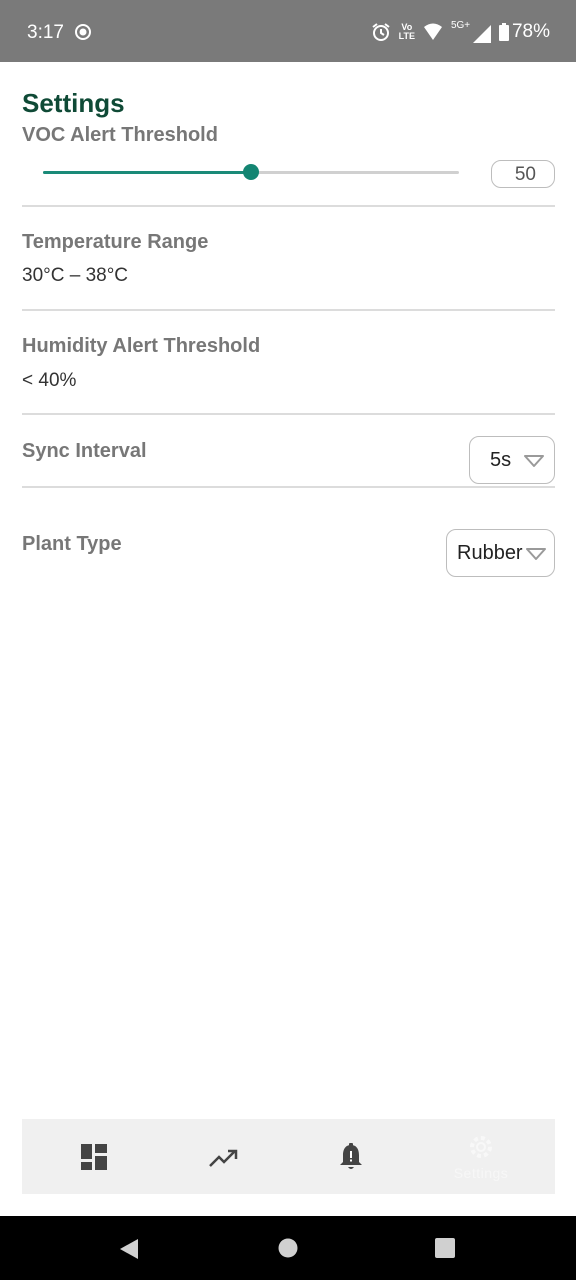 The height and width of the screenshot is (1280, 576). I want to click on nav-dashboard, so click(94, 1156).